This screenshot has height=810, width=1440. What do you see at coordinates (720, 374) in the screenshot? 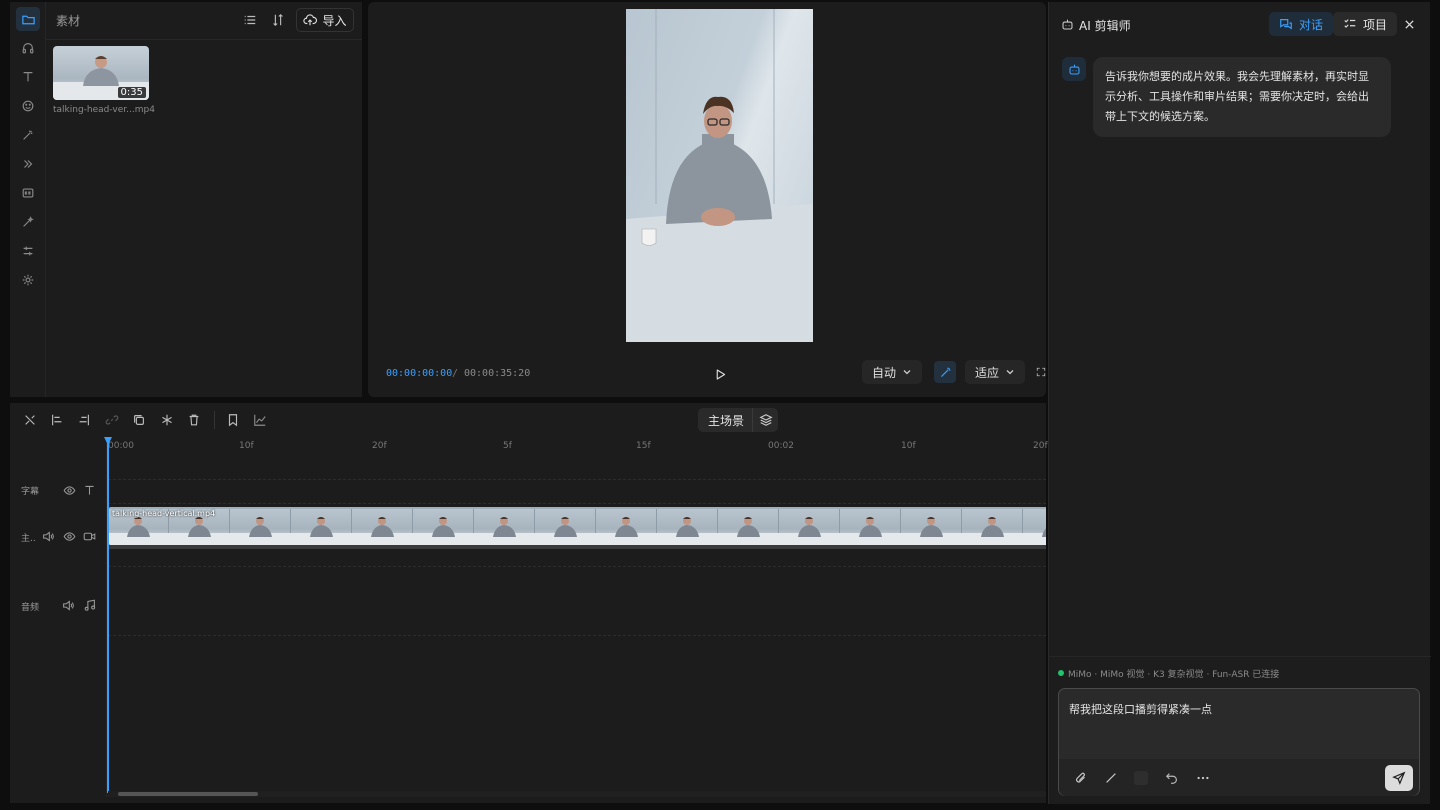
I see `play-button` at bounding box center [720, 374].